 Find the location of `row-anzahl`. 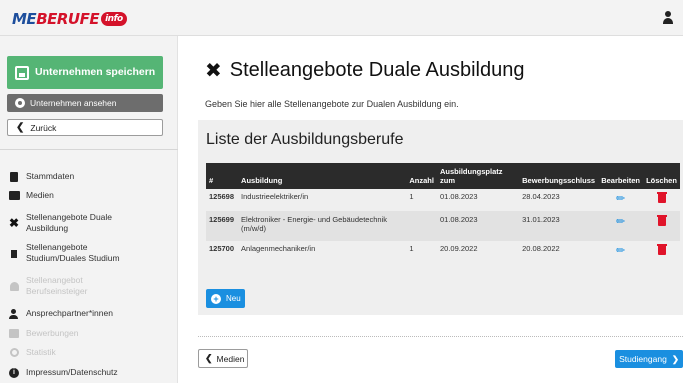

row-anzahl is located at coordinates (421, 226).